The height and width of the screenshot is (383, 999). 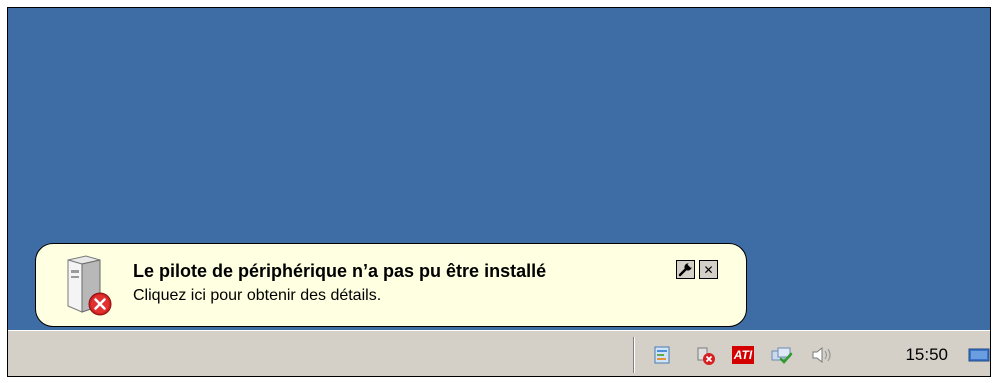 What do you see at coordinates (89, 285) in the screenshot?
I see `drive-error-icon` at bounding box center [89, 285].